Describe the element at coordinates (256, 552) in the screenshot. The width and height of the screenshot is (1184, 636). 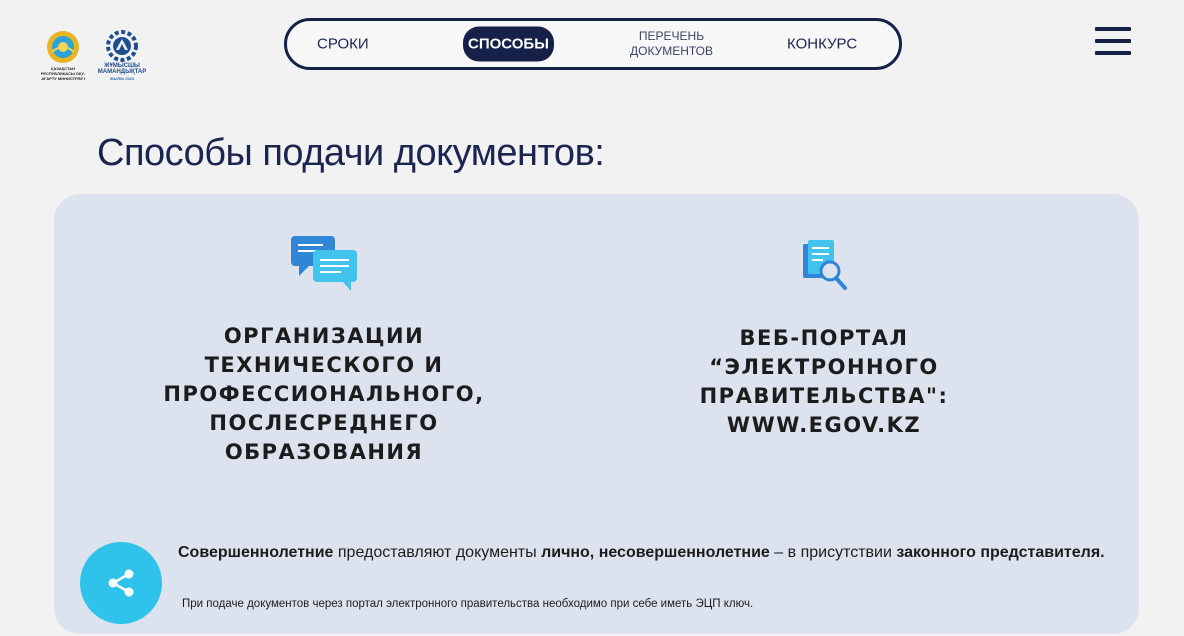
I see `note-adults: Совершеннолетние` at that location.